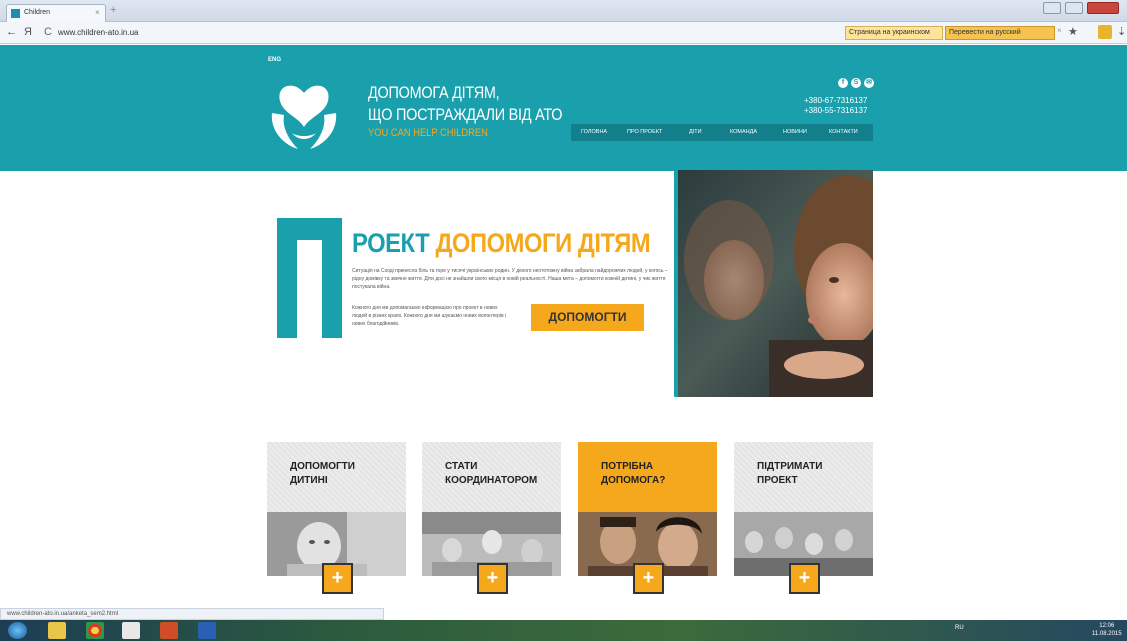  Describe the element at coordinates (644, 132) in the screenshot. I see `nav-item-about: ПРО ПРОЕКТ` at that location.